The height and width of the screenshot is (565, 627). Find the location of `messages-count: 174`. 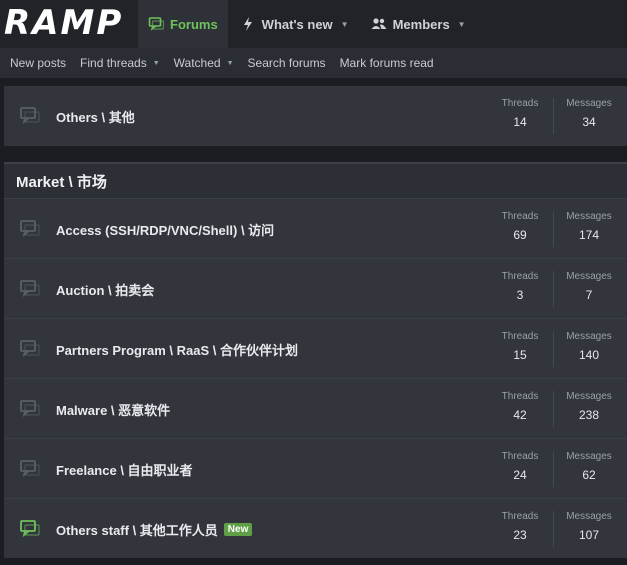

messages-count: 174 is located at coordinates (589, 235).